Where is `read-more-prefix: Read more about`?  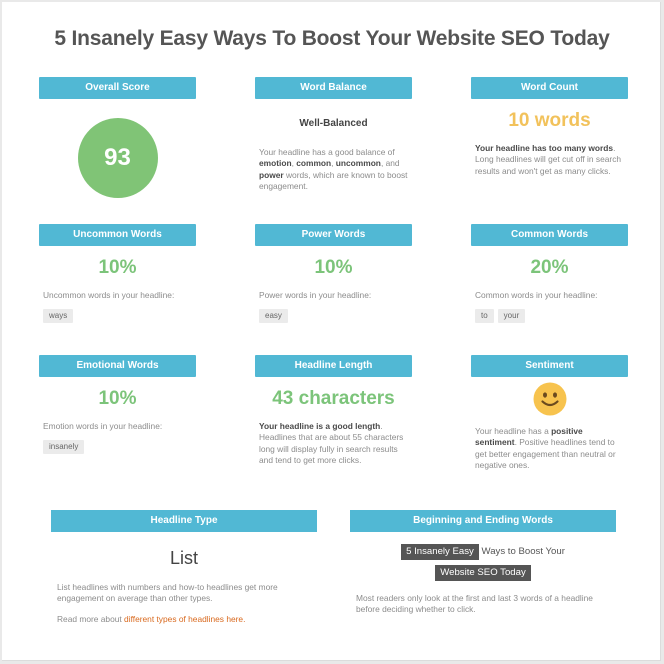
read-more-prefix: Read more about is located at coordinates (91, 618).